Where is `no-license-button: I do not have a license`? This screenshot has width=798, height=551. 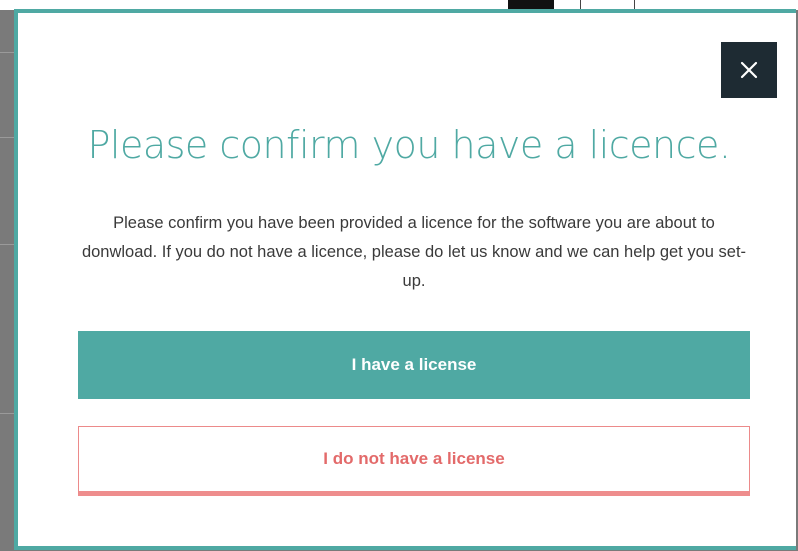 no-license-button: I do not have a license is located at coordinates (414, 461).